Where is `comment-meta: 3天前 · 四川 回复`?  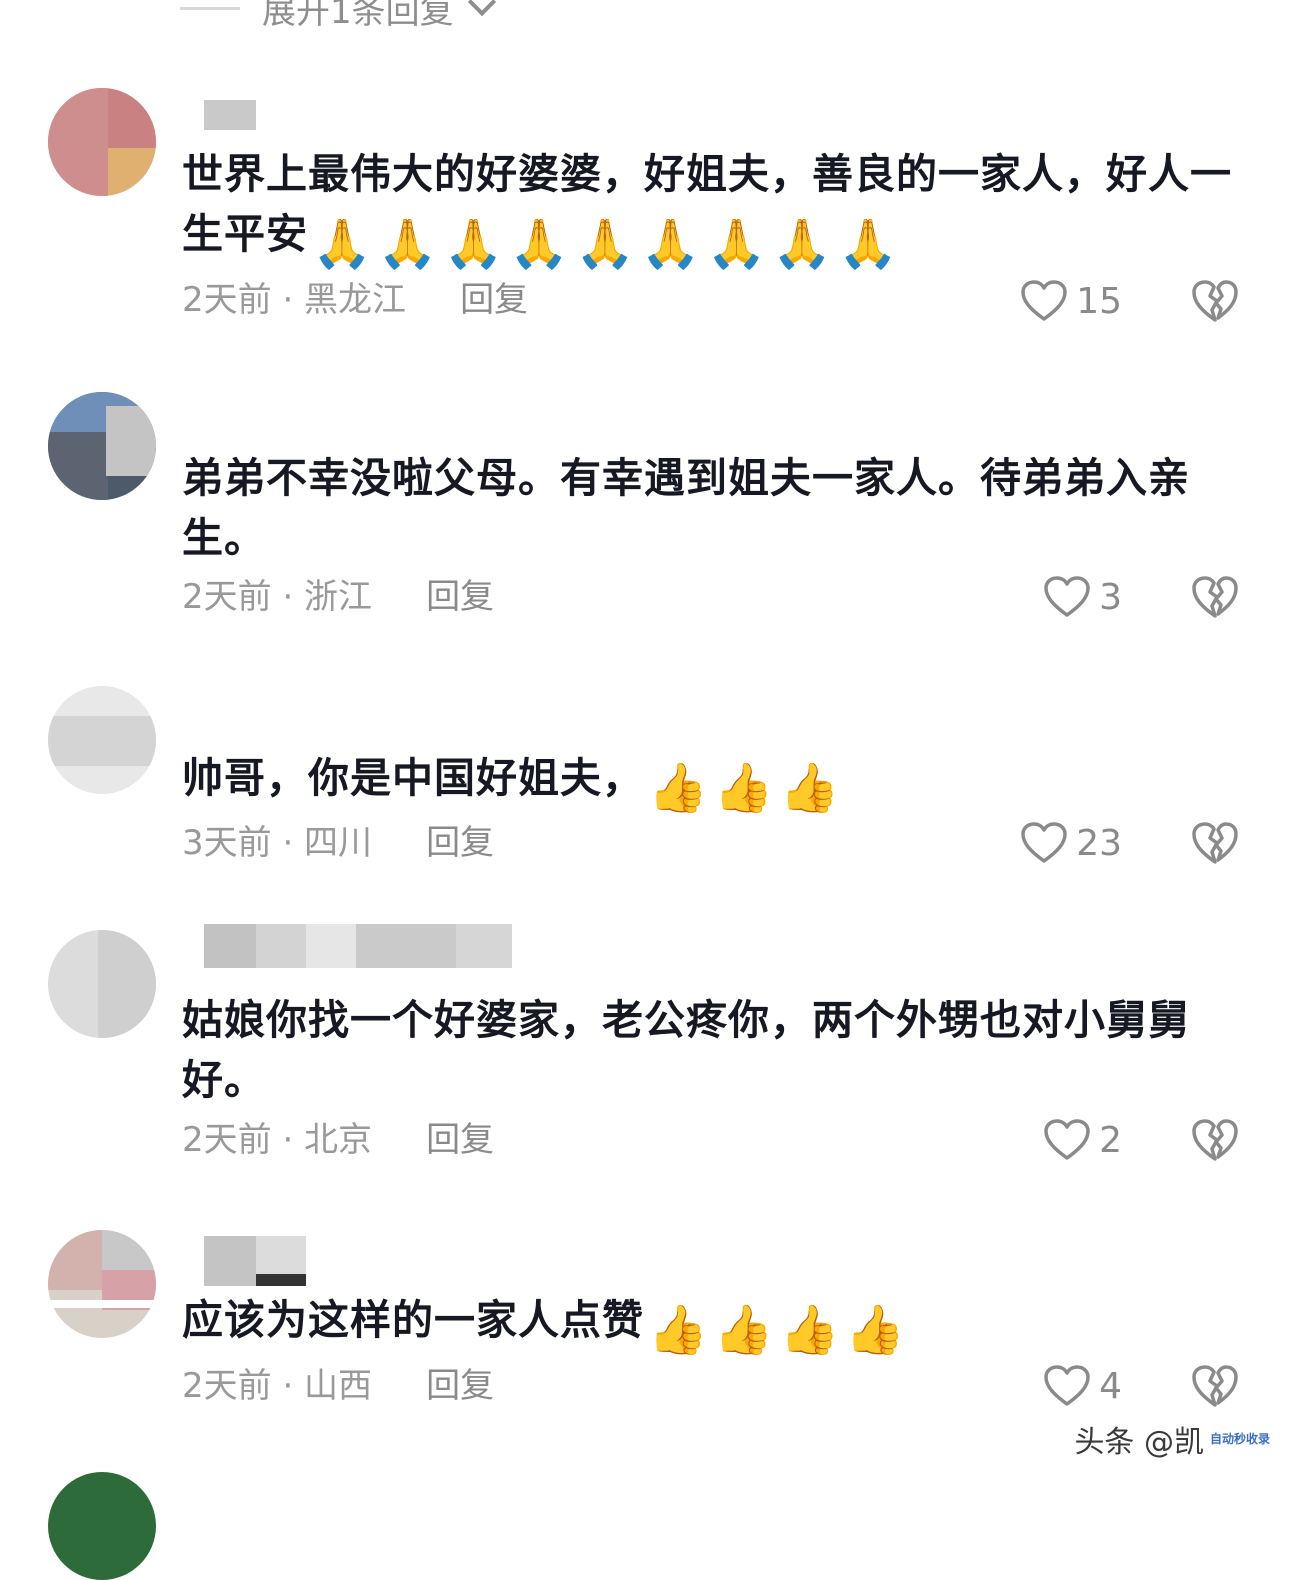 comment-meta: 3天前 · 四川 回复 is located at coordinates (338, 843).